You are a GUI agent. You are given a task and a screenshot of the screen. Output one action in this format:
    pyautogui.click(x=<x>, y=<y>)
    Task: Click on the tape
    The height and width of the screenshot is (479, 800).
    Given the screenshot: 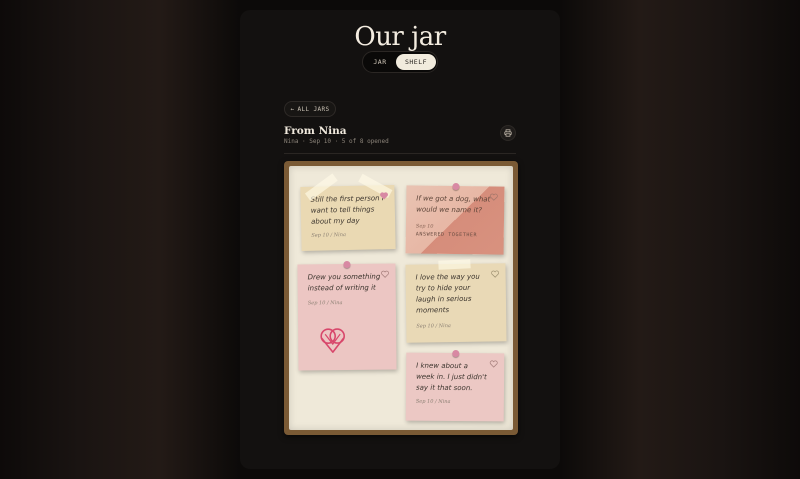 What is the action you would take?
    pyautogui.click(x=454, y=264)
    